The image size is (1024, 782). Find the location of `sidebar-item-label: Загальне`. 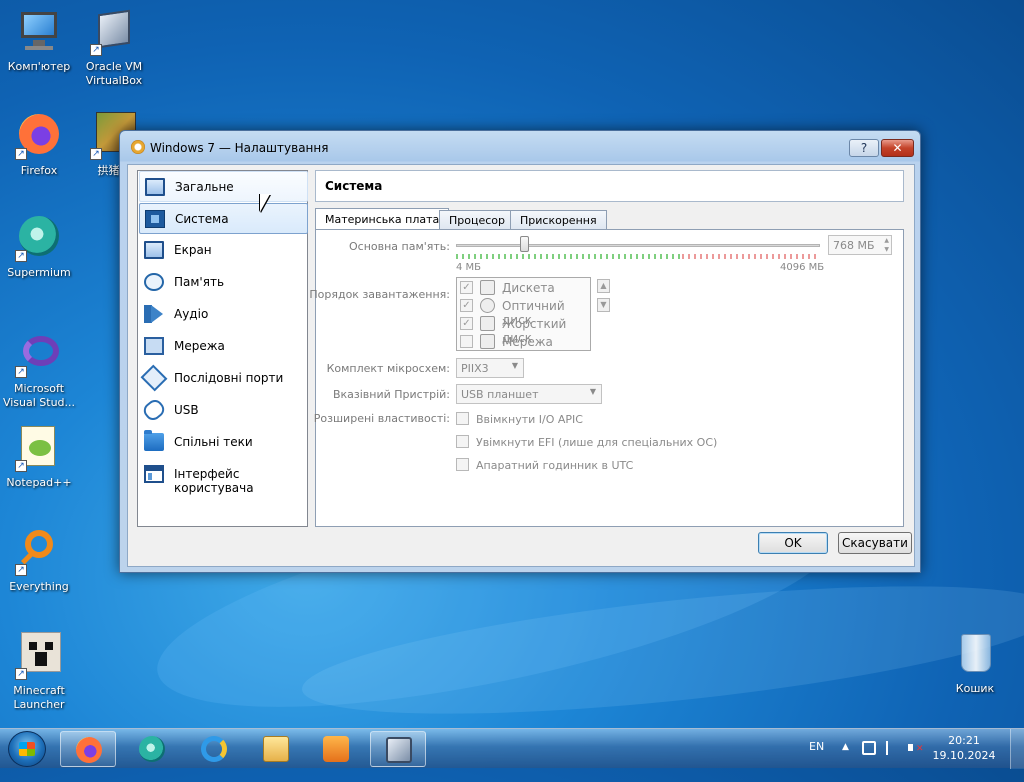

sidebar-item-label: Загальне is located at coordinates (204, 187).